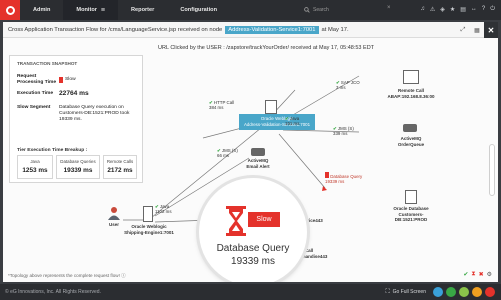  What do you see at coordinates (258, 163) in the screenshot?
I see `activemq-email-label: ActiveMQ Email Alert` at bounding box center [258, 163].